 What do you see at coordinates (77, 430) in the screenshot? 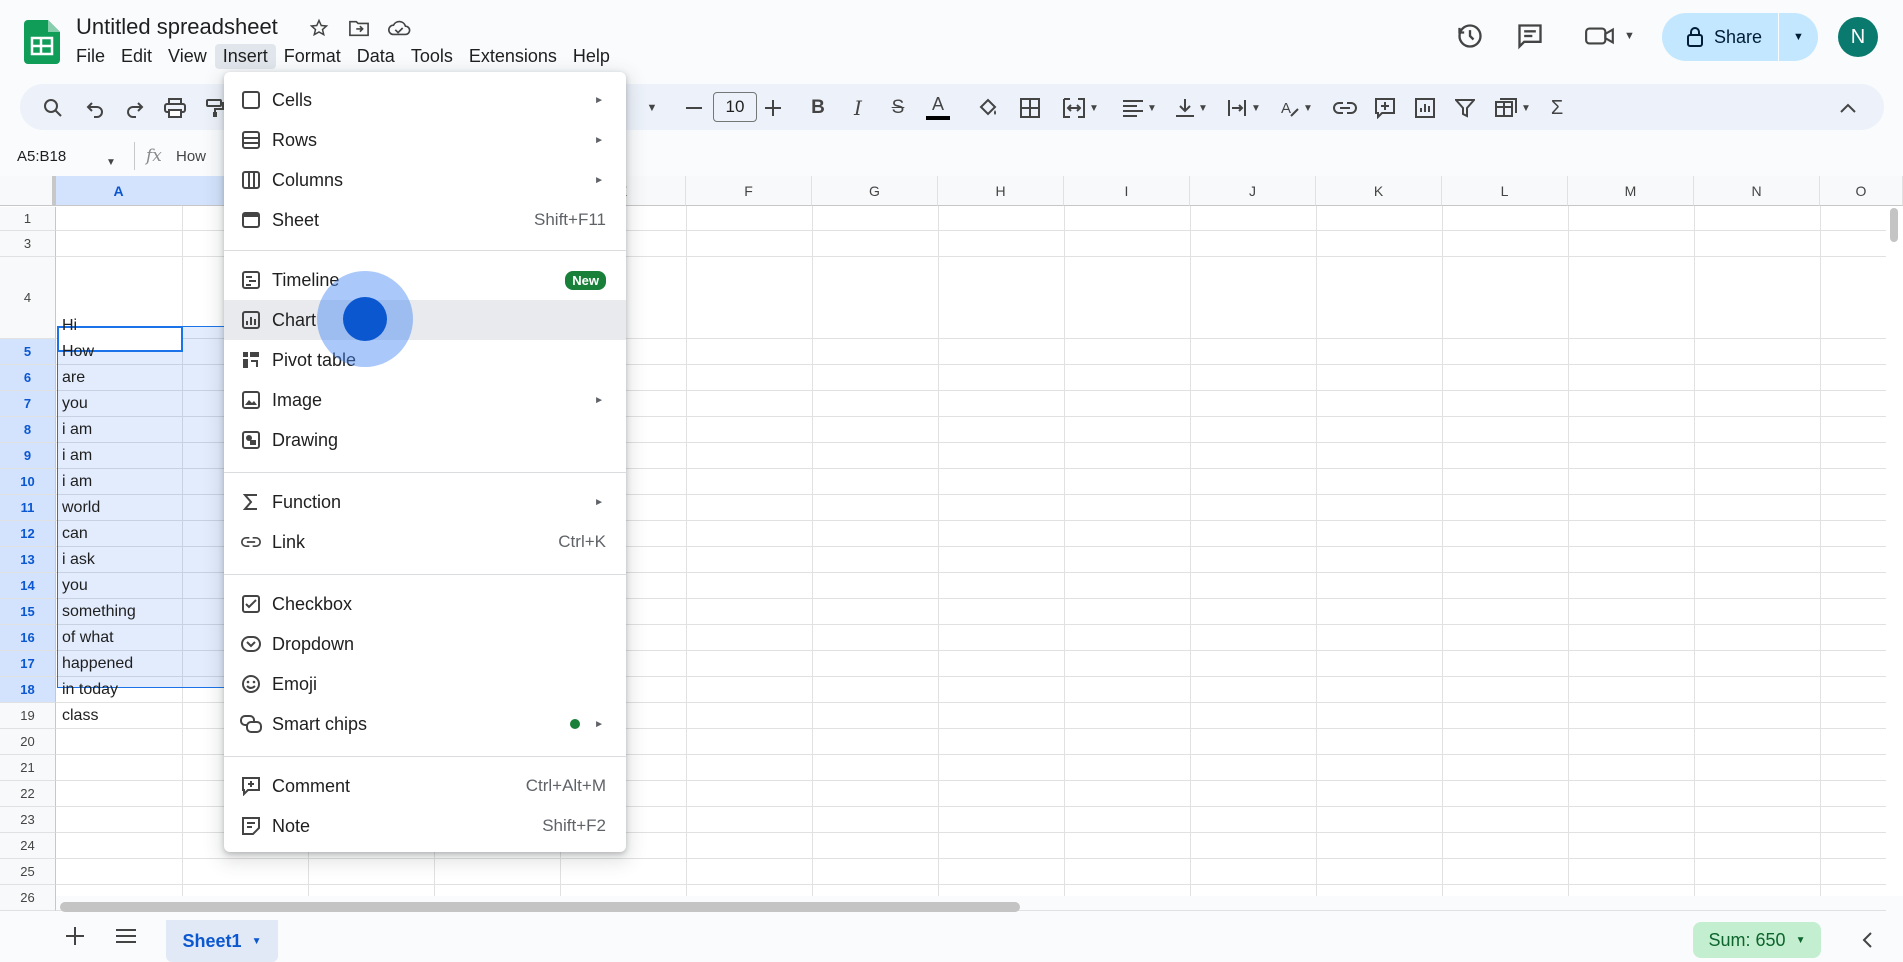
I see `cell-a8: i am` at bounding box center [77, 430].